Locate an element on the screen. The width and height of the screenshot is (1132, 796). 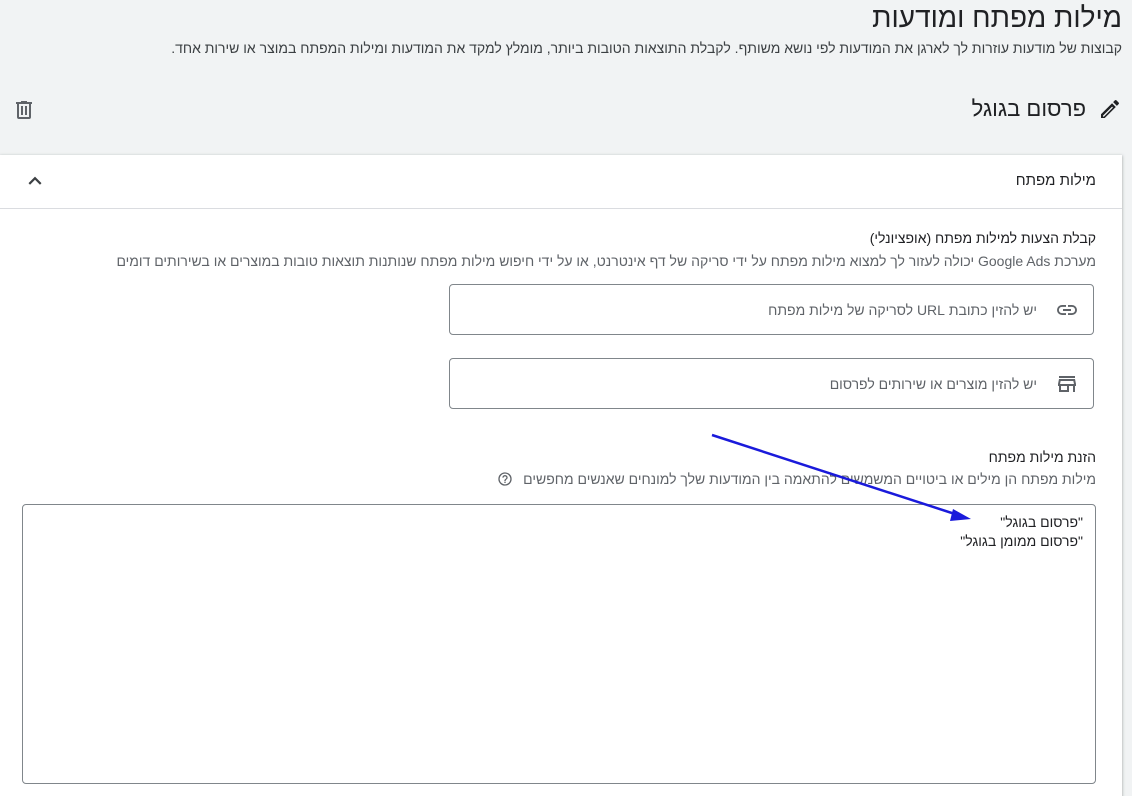
trash-icon is located at coordinates (24, 110).